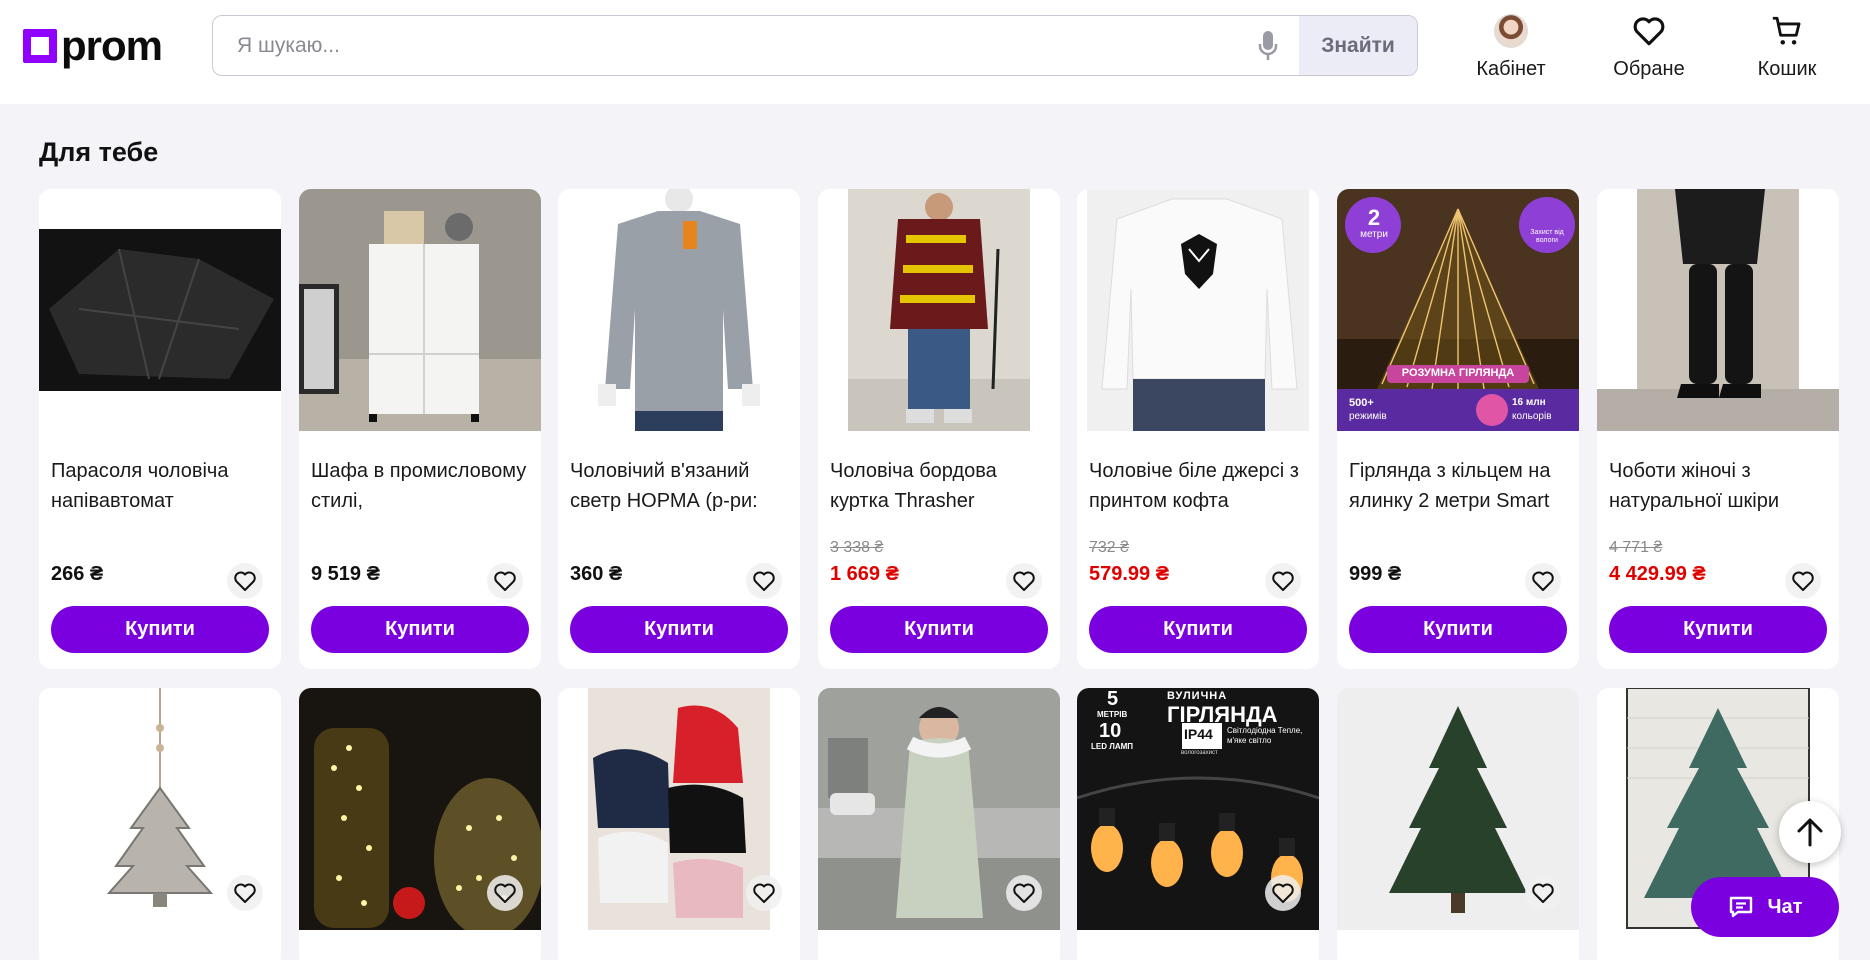  I want to click on avatar, so click(1511, 31).